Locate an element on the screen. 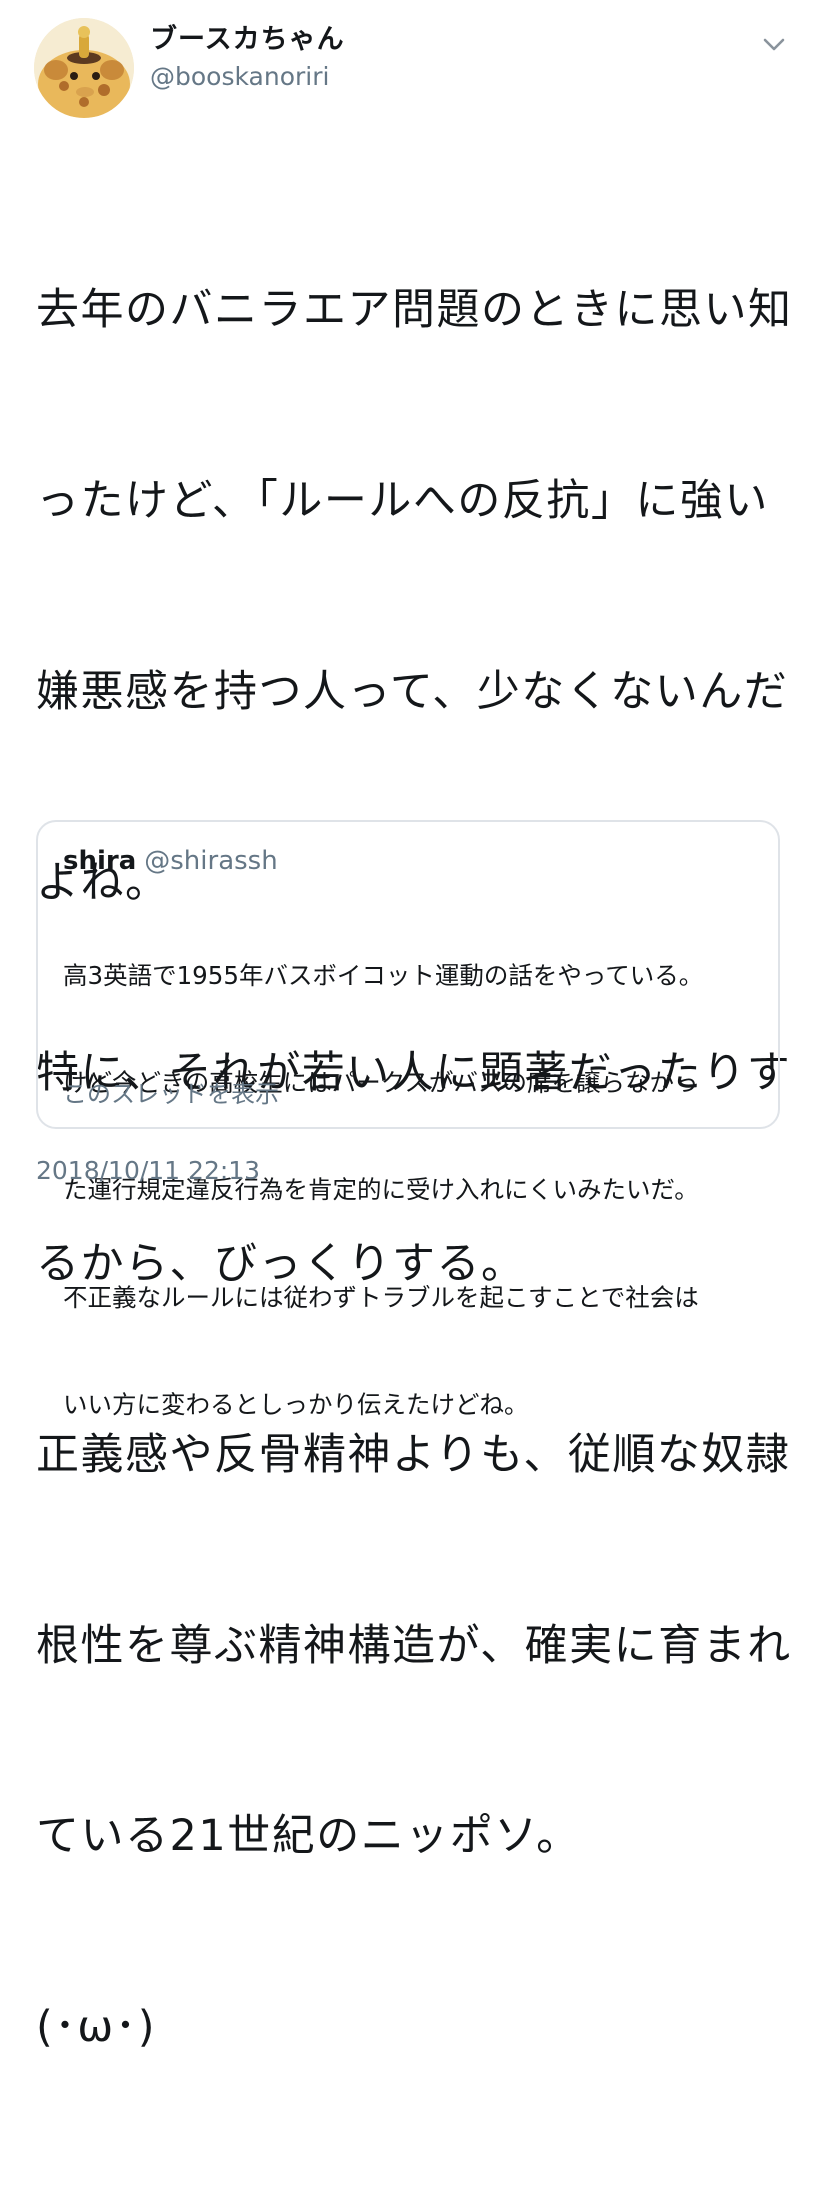  tweet-text-line: 去年のバニラエア問題のときに思い知 is located at coordinates (414, 310).